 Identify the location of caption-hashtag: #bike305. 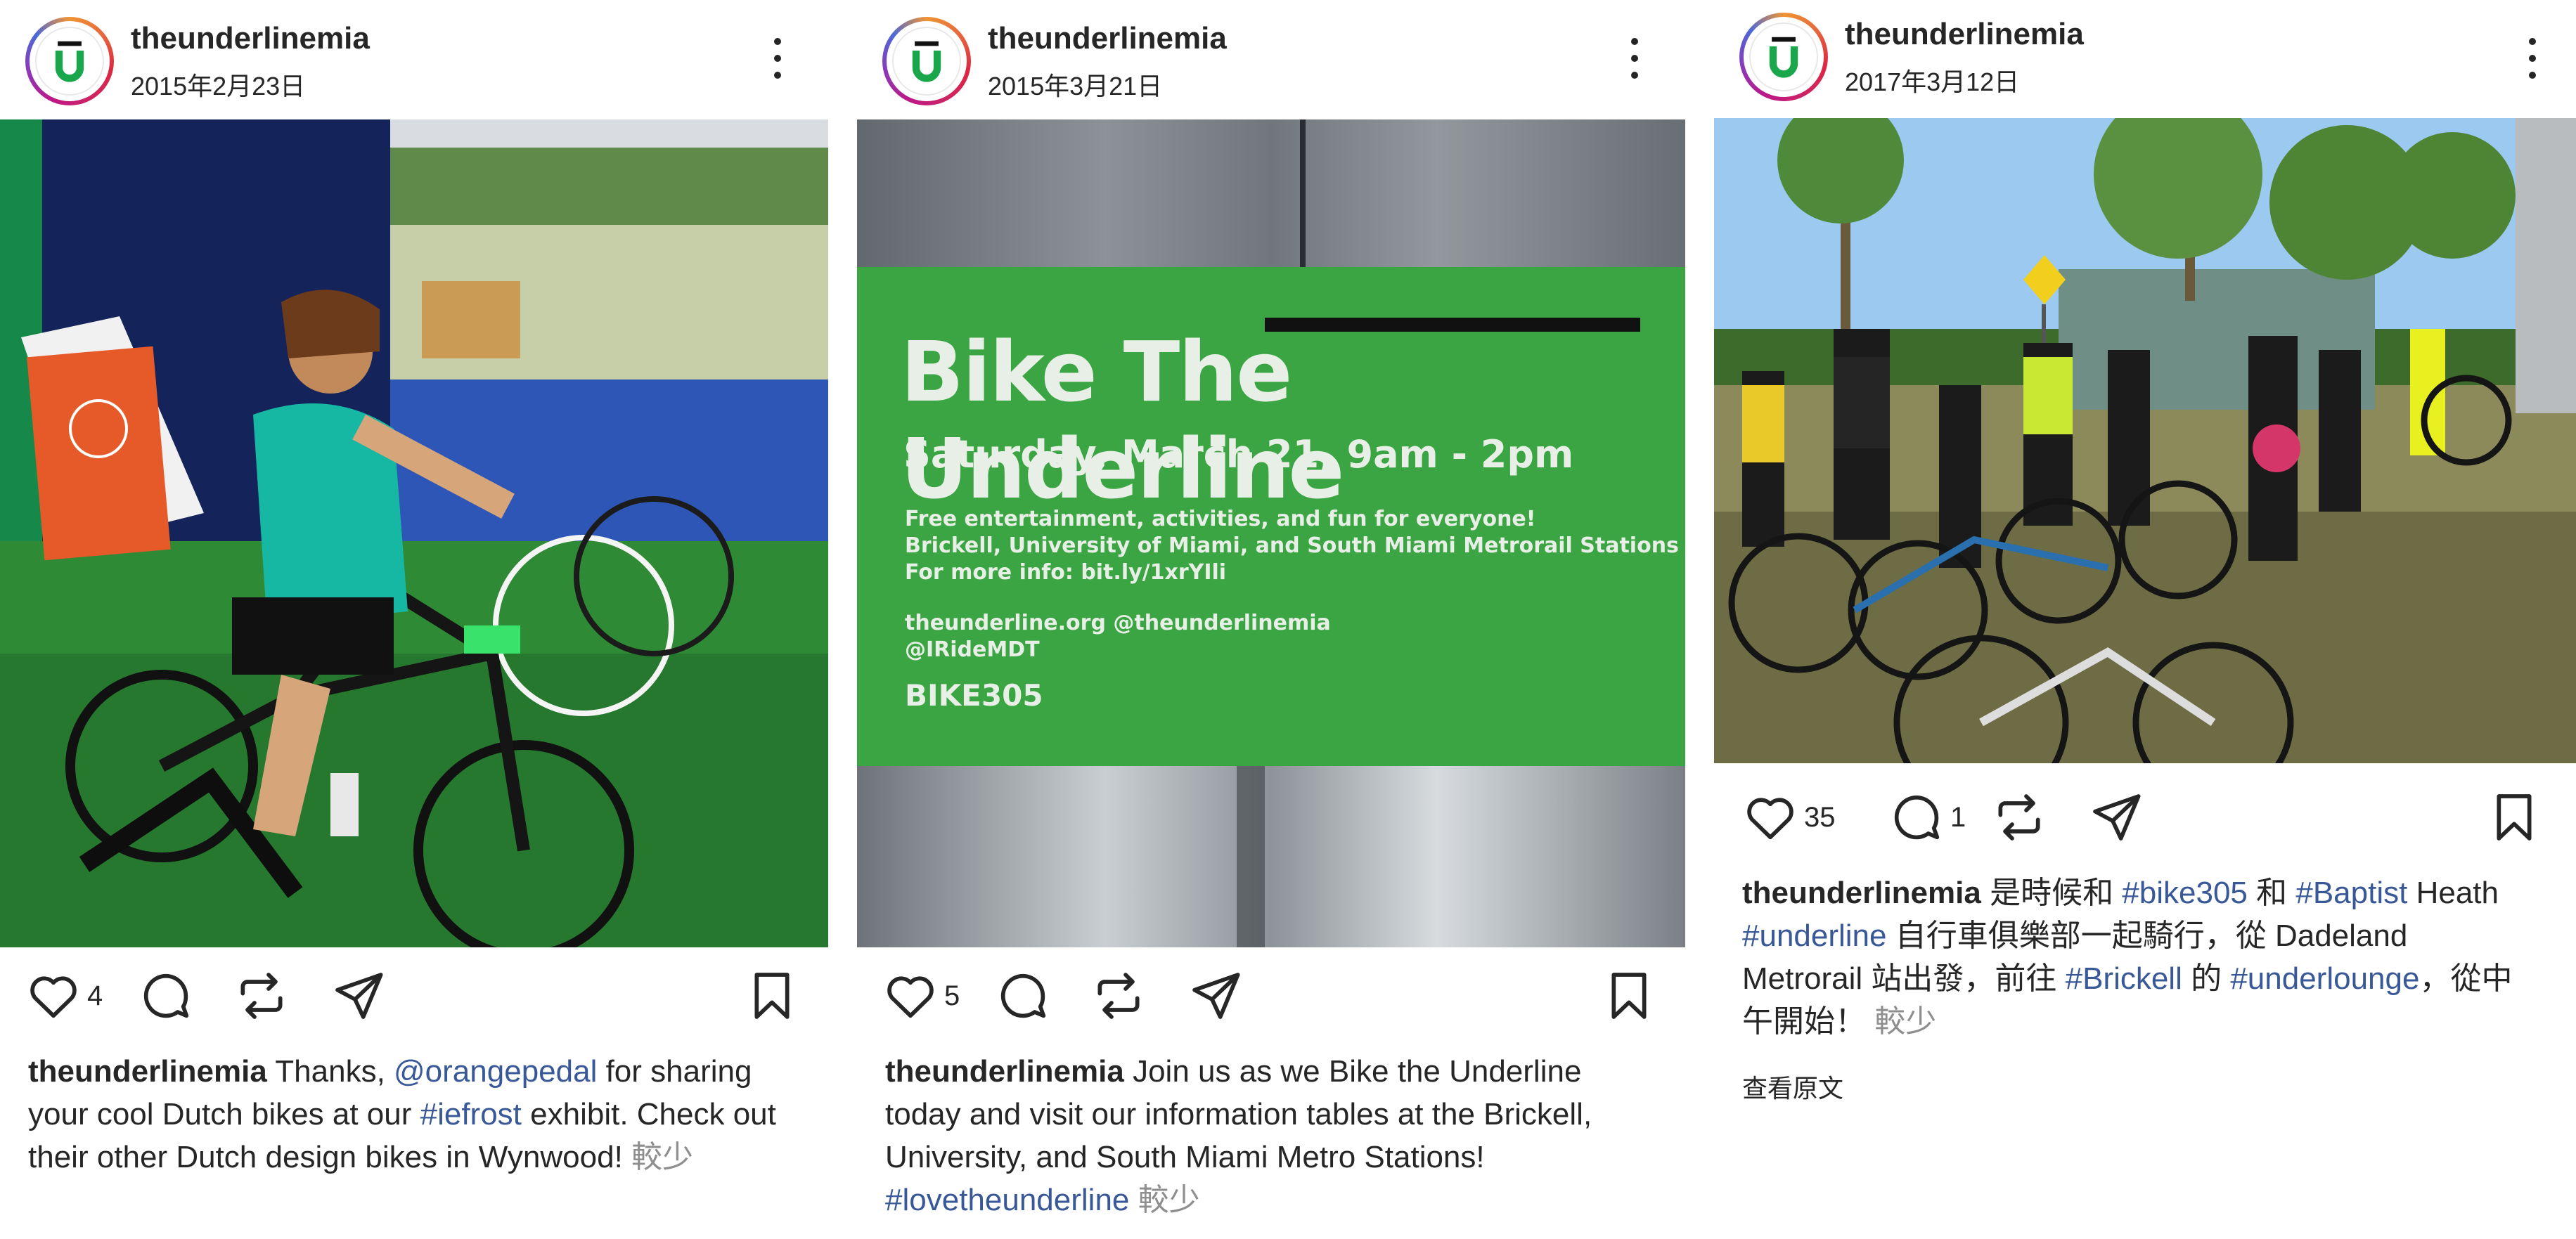
(2185, 893).